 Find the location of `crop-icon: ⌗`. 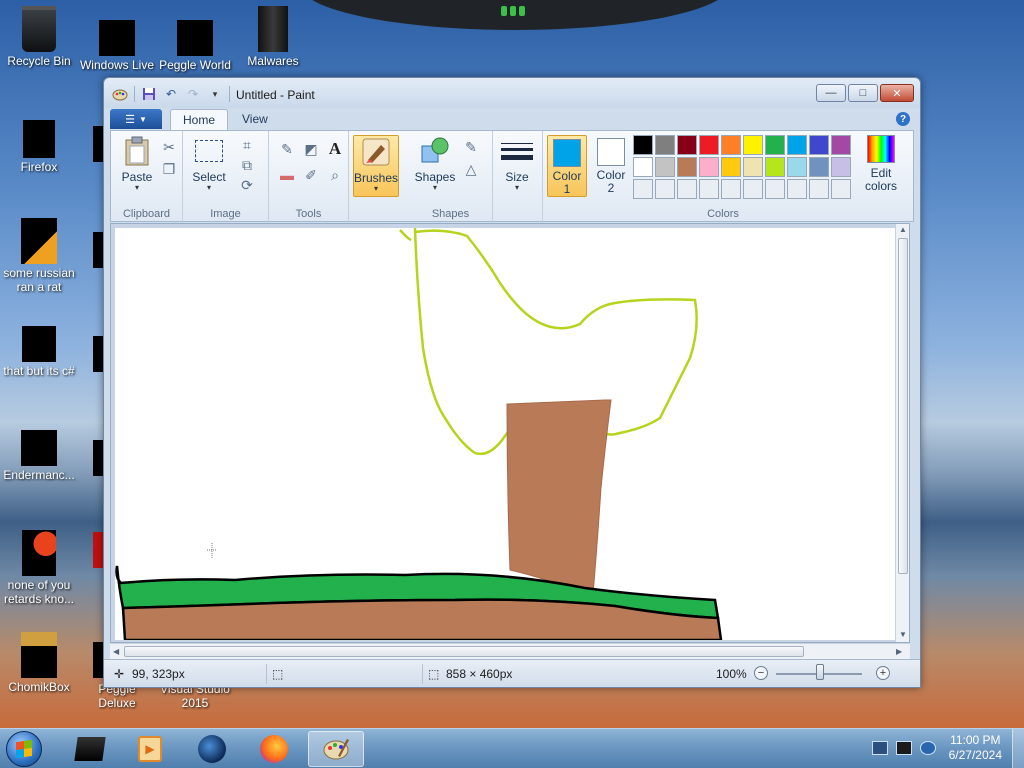

crop-icon: ⌗ is located at coordinates (247, 145).